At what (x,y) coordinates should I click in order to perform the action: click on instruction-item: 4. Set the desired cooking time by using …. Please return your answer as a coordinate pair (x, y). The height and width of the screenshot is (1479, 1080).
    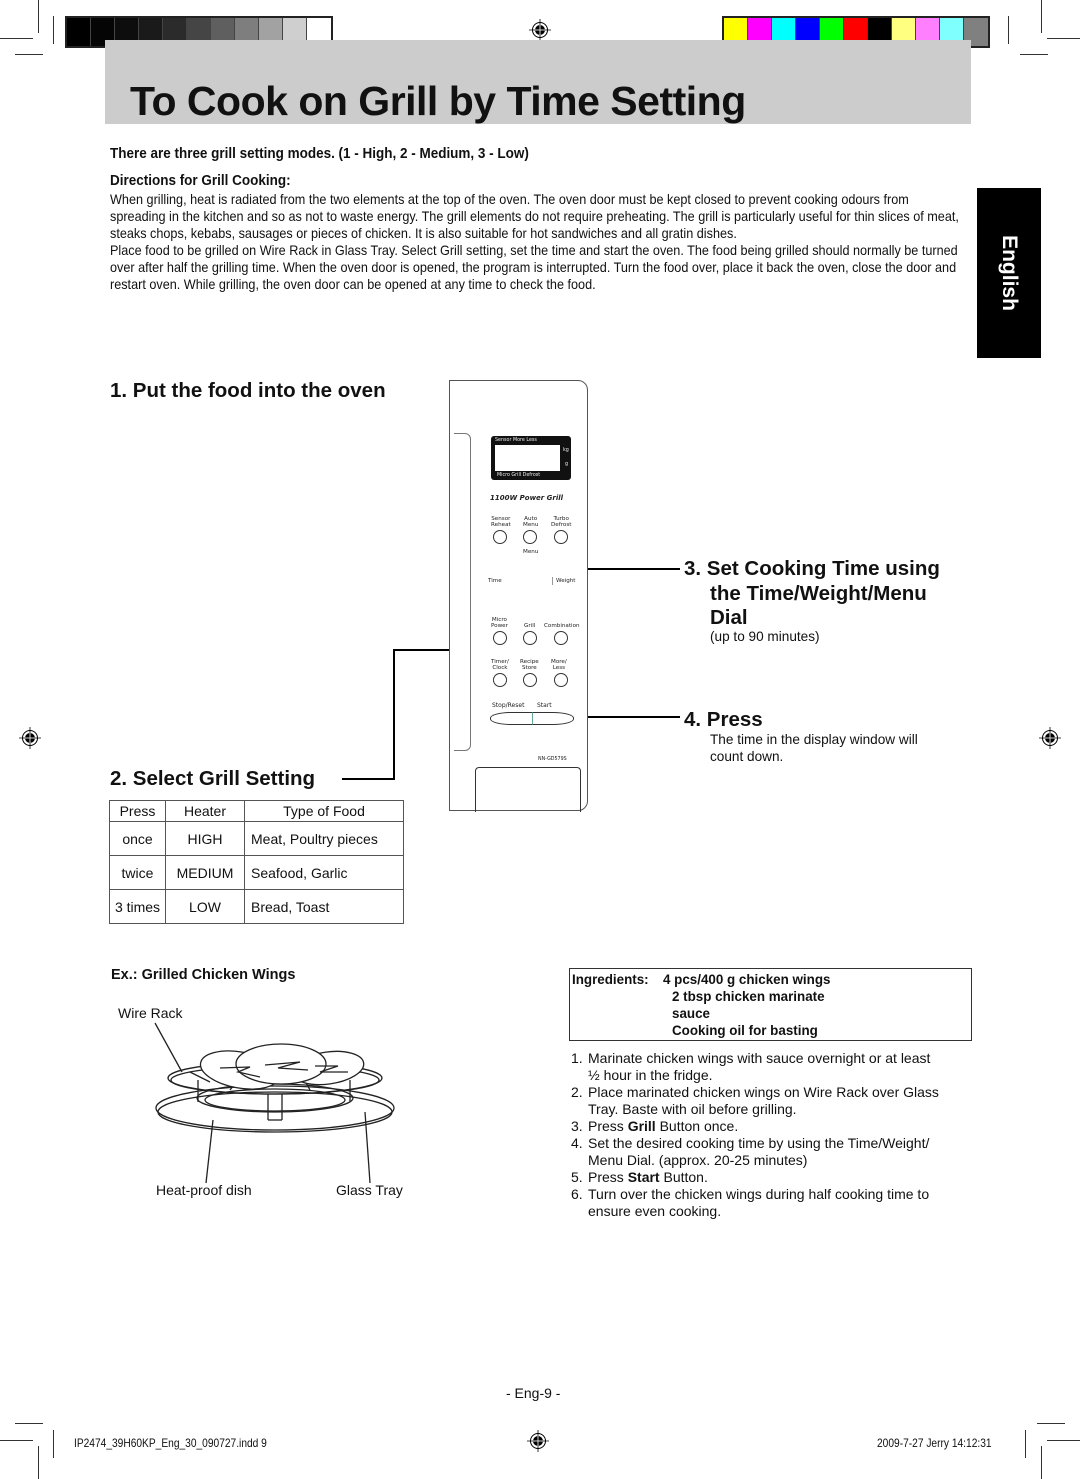
    Looking at the image, I should click on (750, 1151).